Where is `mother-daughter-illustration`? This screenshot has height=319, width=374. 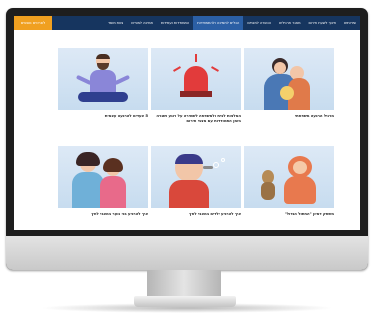
mother-daughter-illustration is located at coordinates (103, 177).